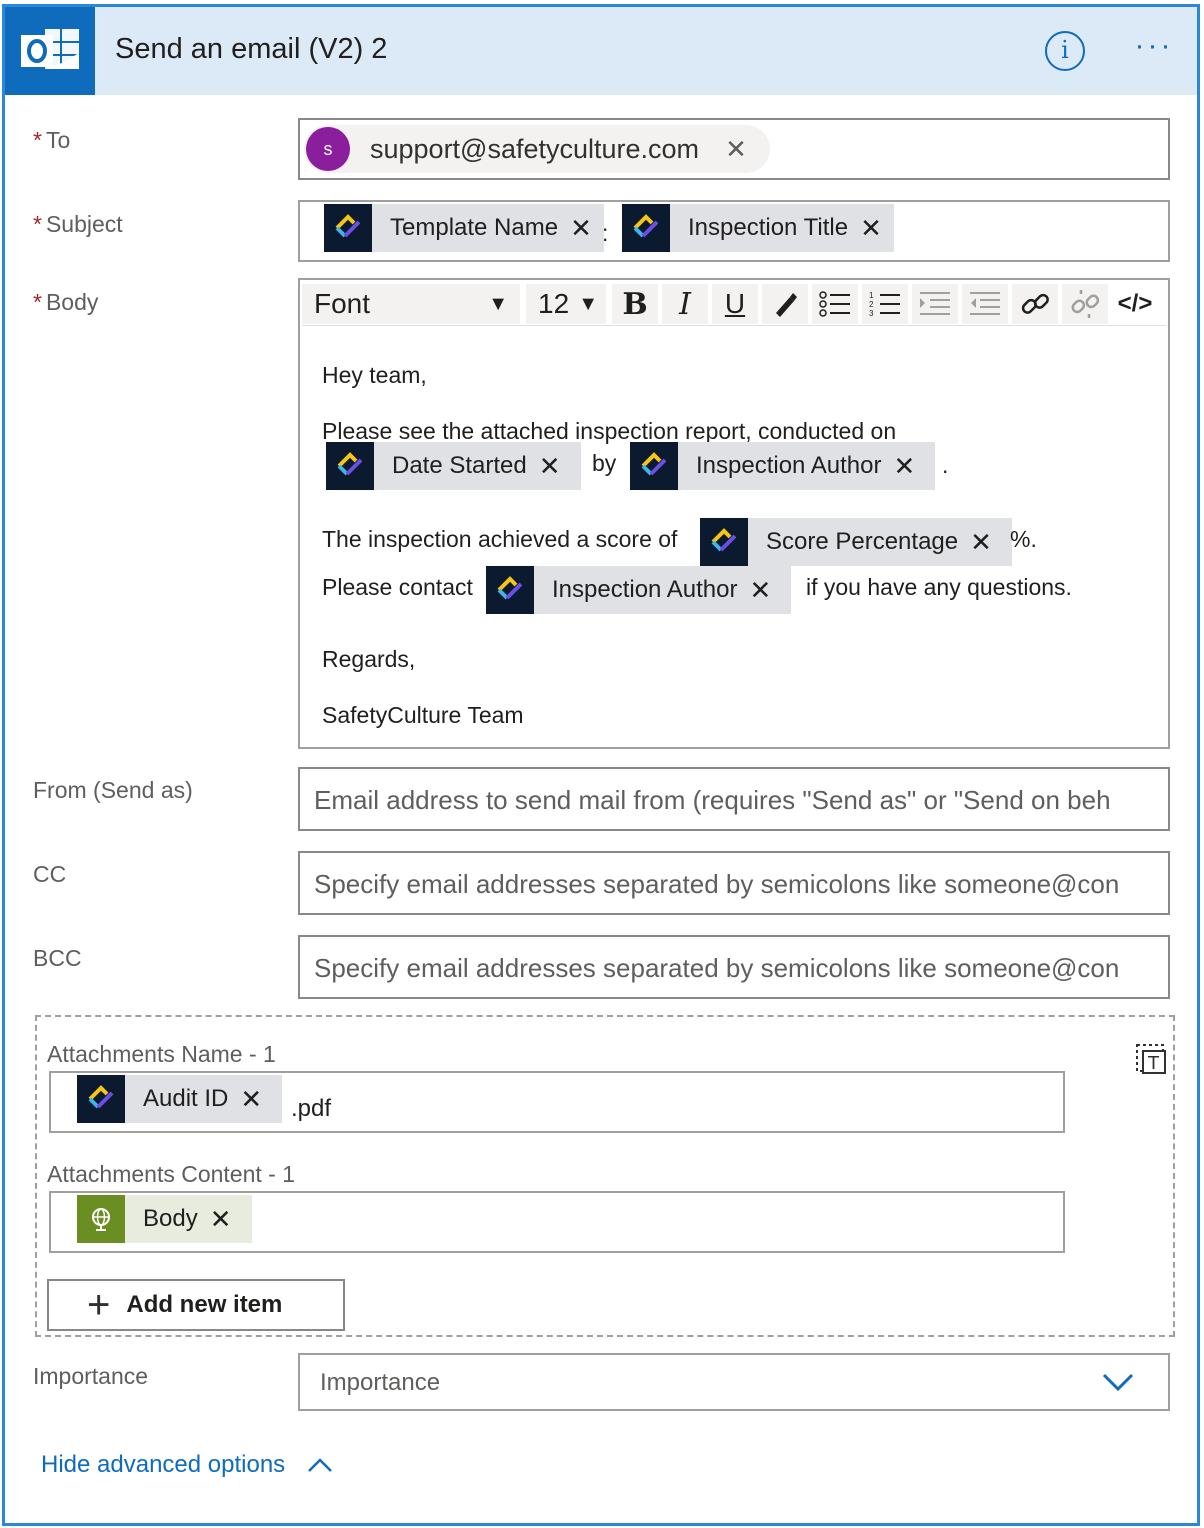  What do you see at coordinates (1118, 1384) in the screenshot?
I see `chevron-down-icon` at bounding box center [1118, 1384].